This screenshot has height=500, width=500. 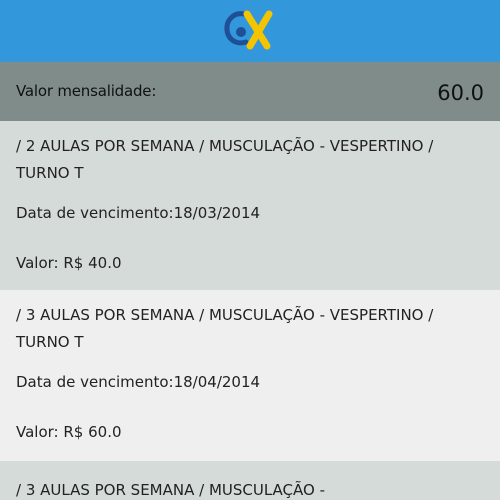 I want to click on brand-logo, so click(x=248, y=30).